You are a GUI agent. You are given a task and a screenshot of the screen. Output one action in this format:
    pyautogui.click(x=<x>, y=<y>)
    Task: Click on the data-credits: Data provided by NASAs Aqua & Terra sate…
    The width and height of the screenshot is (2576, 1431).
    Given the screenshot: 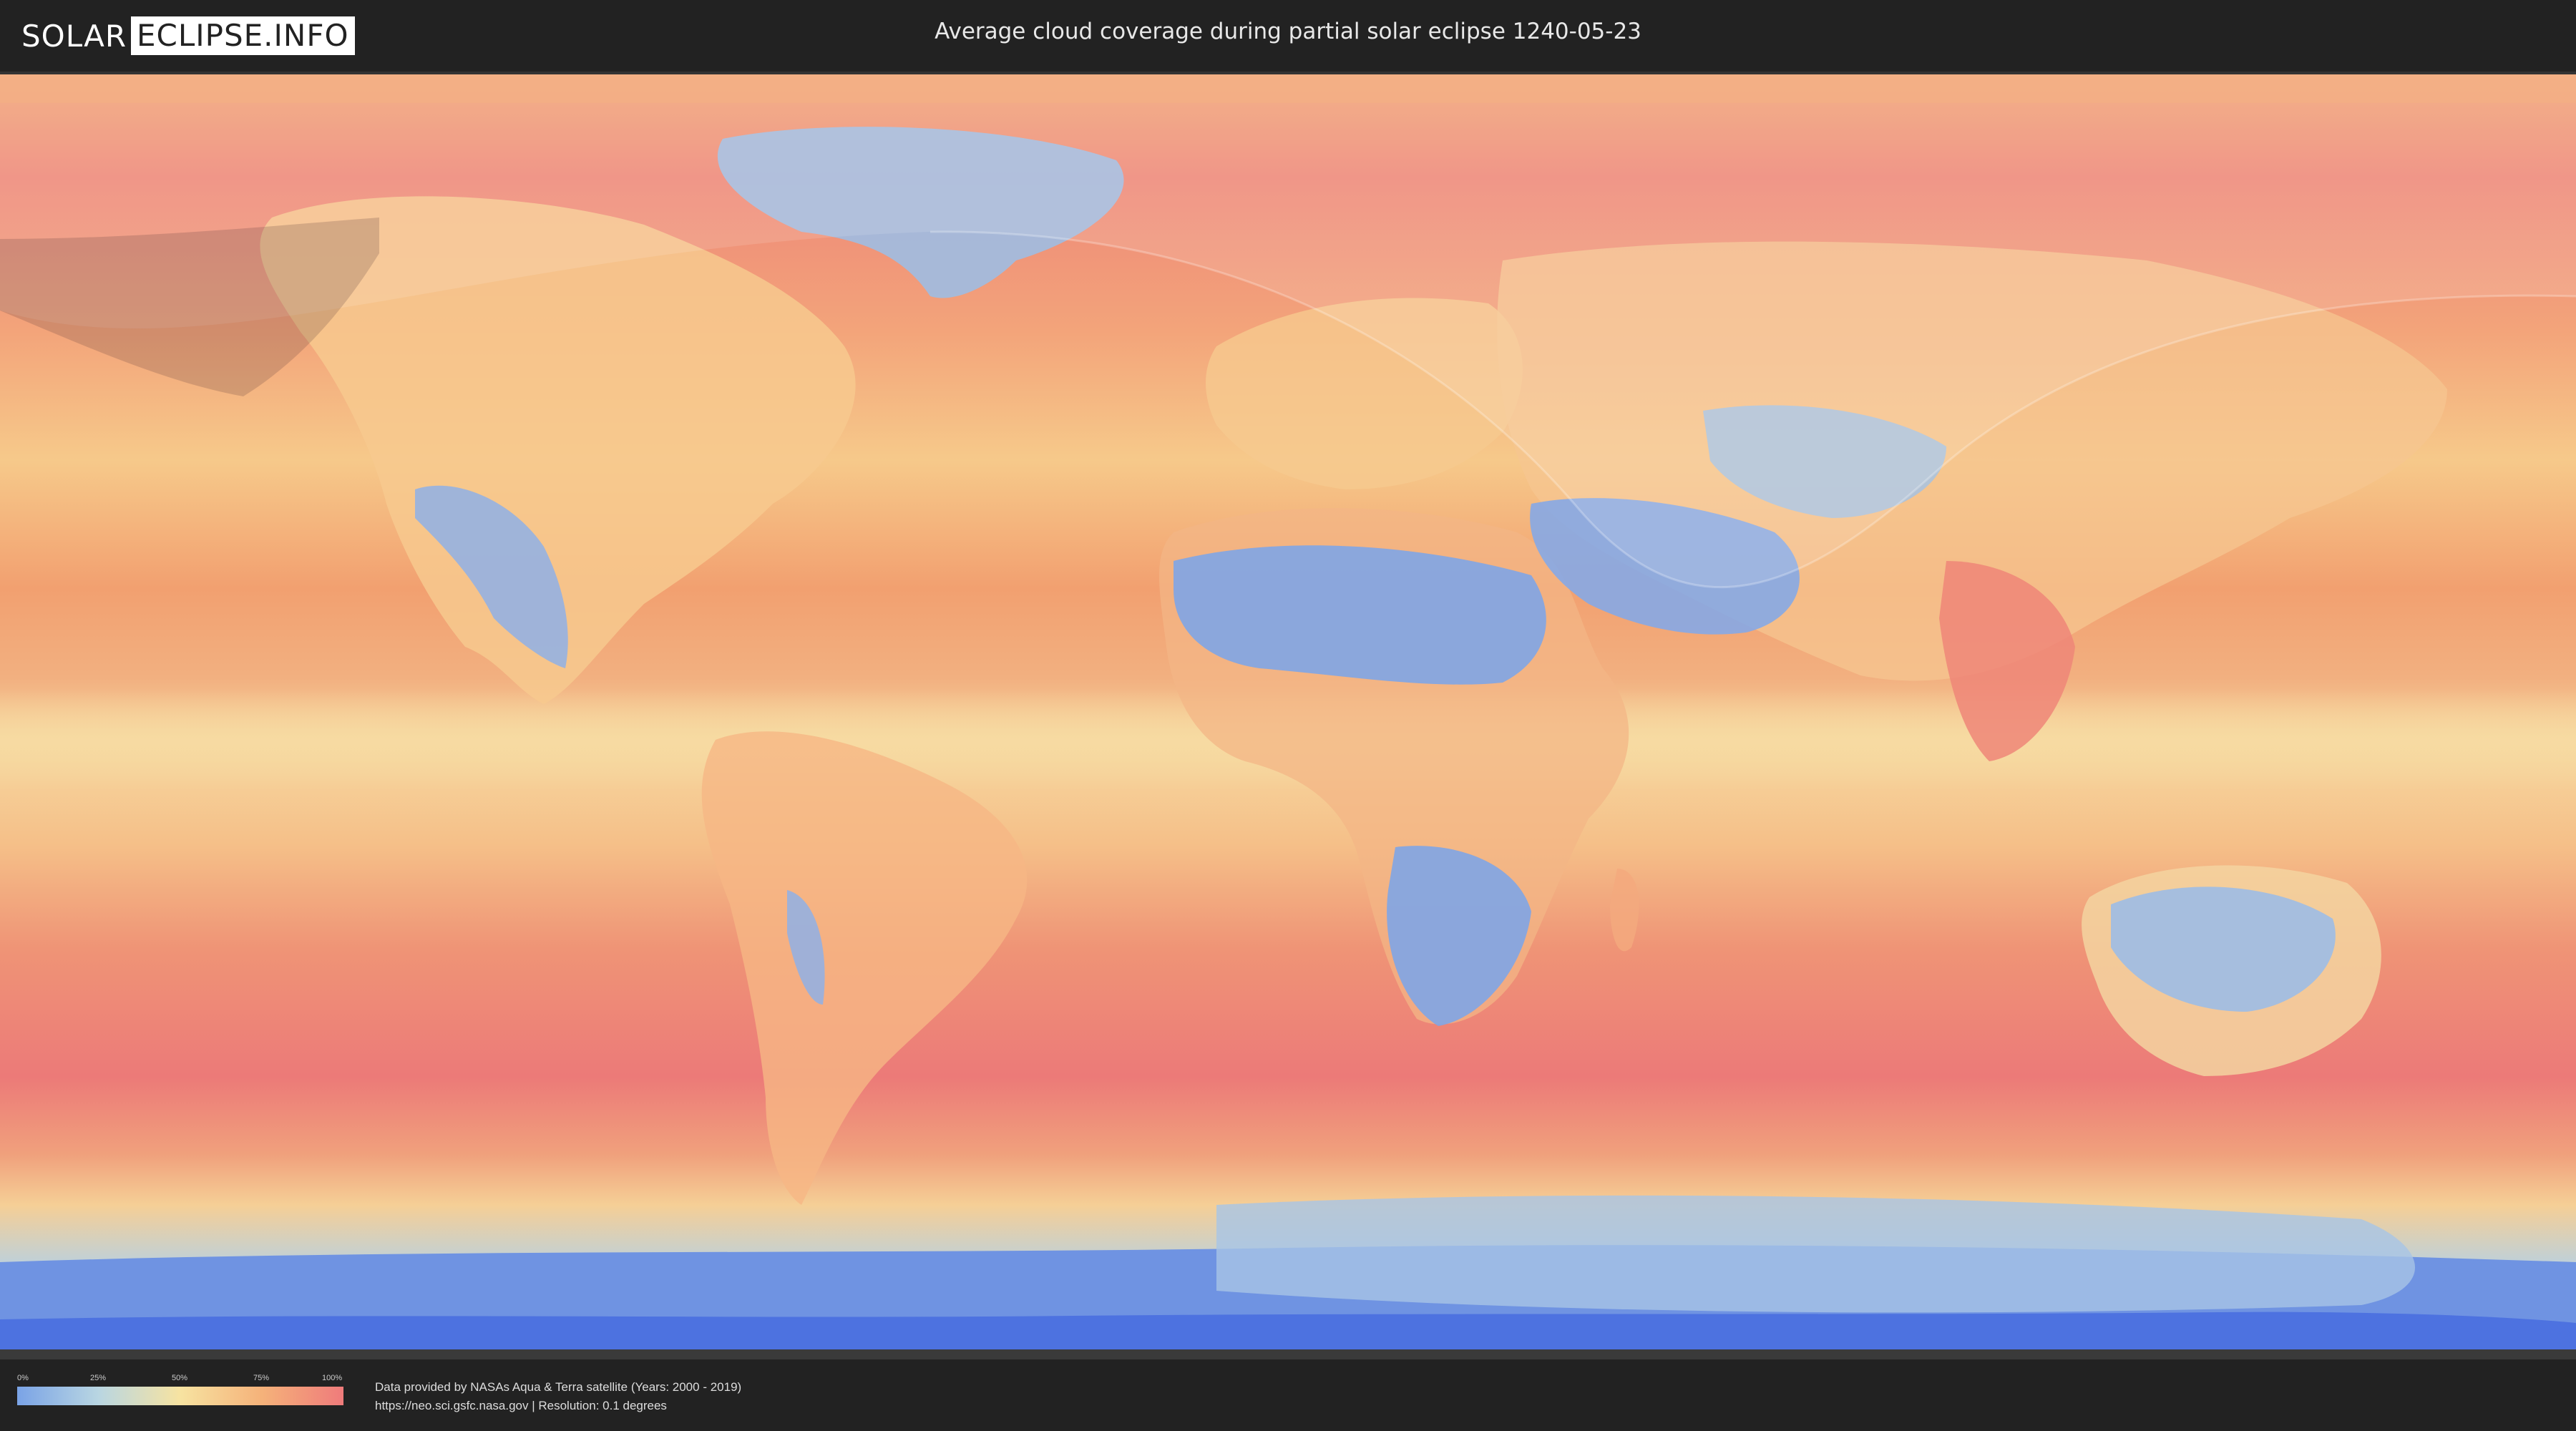 What is the action you would take?
    pyautogui.click(x=558, y=1396)
    